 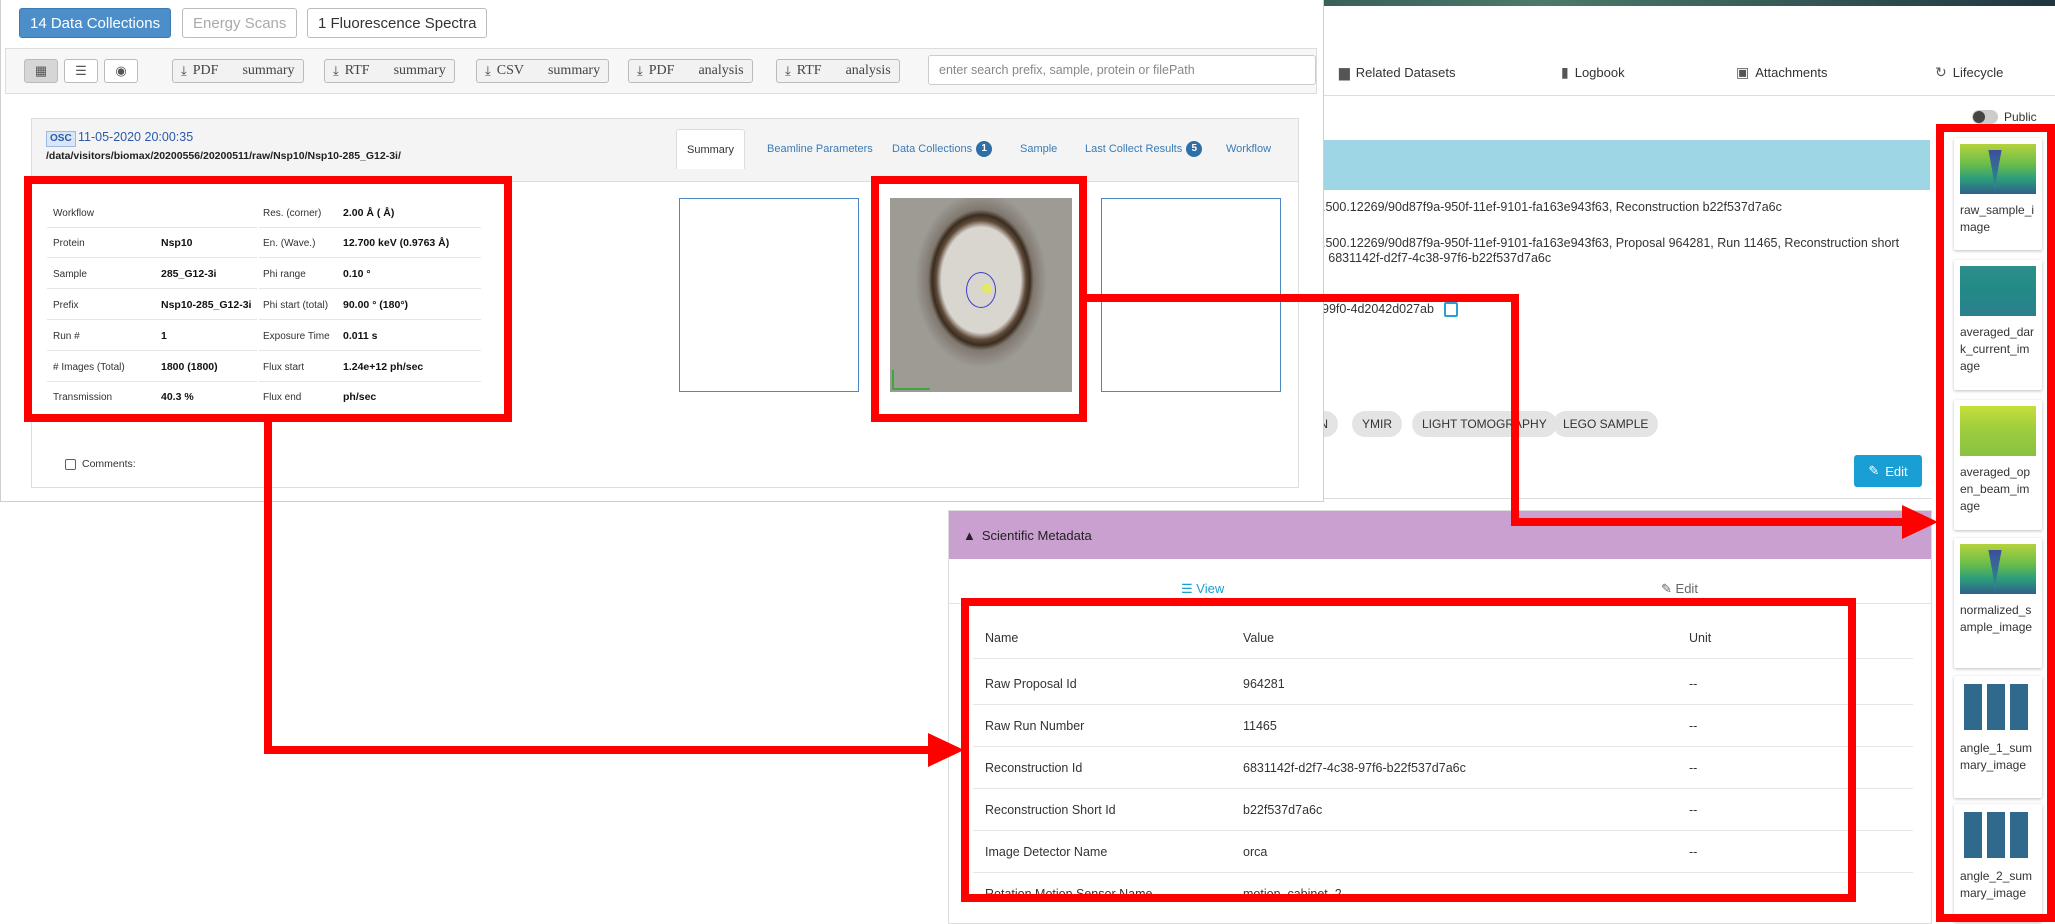 I want to click on annotation-box-details, so click(x=268, y=299).